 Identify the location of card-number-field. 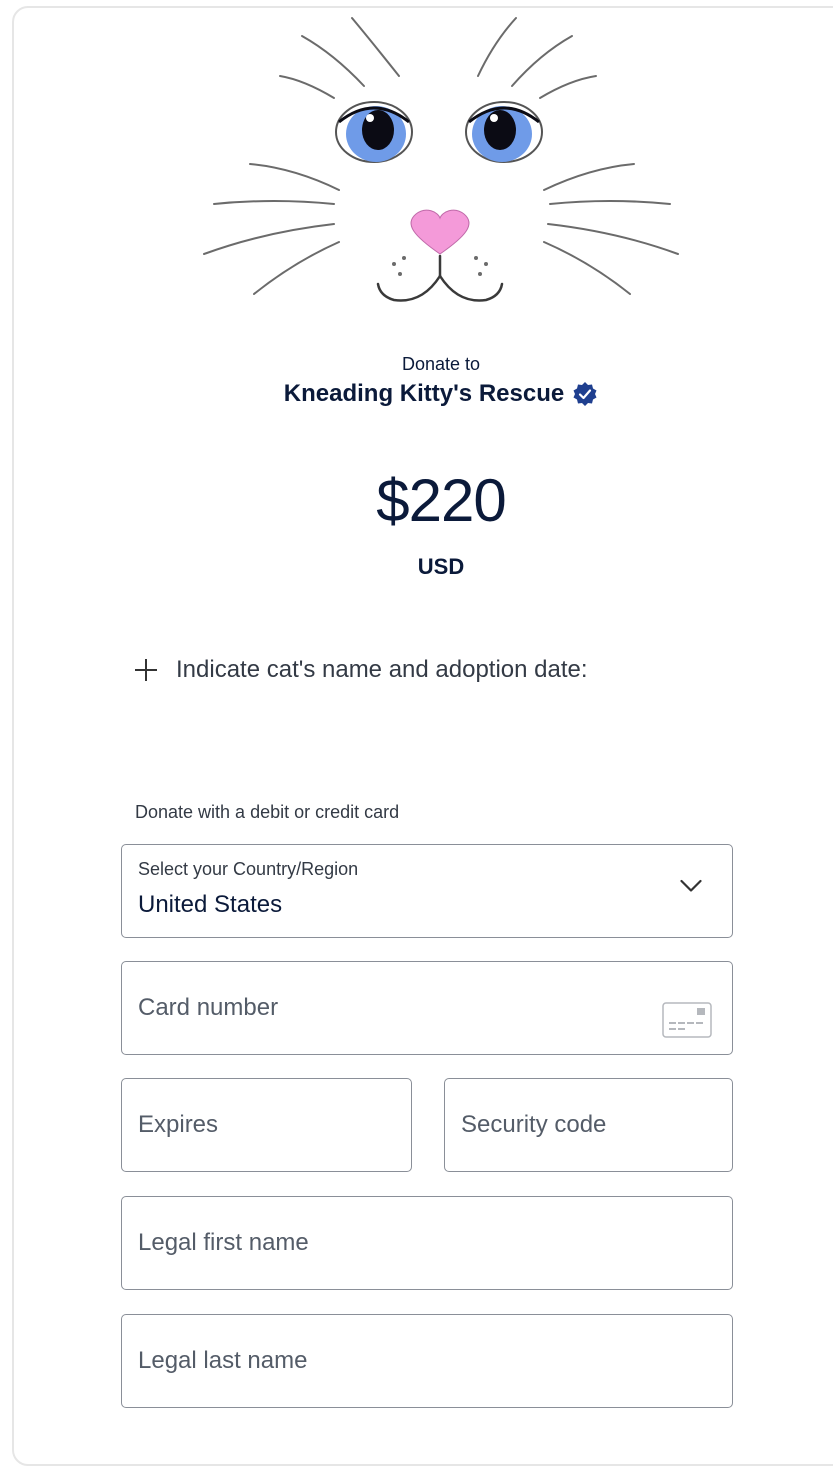
(427, 1008).